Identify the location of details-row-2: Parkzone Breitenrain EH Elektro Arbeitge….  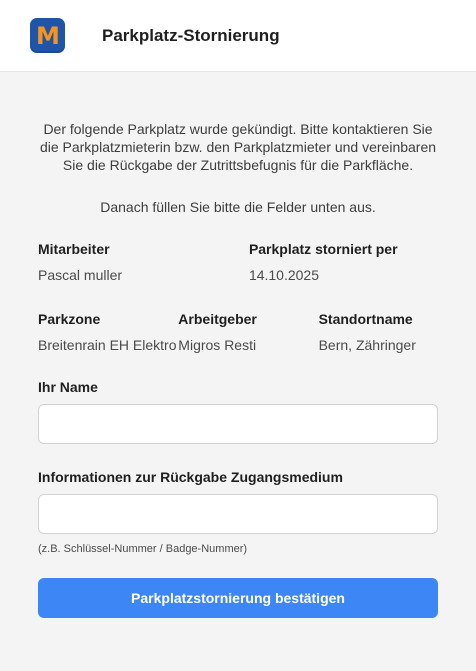
(238, 332).